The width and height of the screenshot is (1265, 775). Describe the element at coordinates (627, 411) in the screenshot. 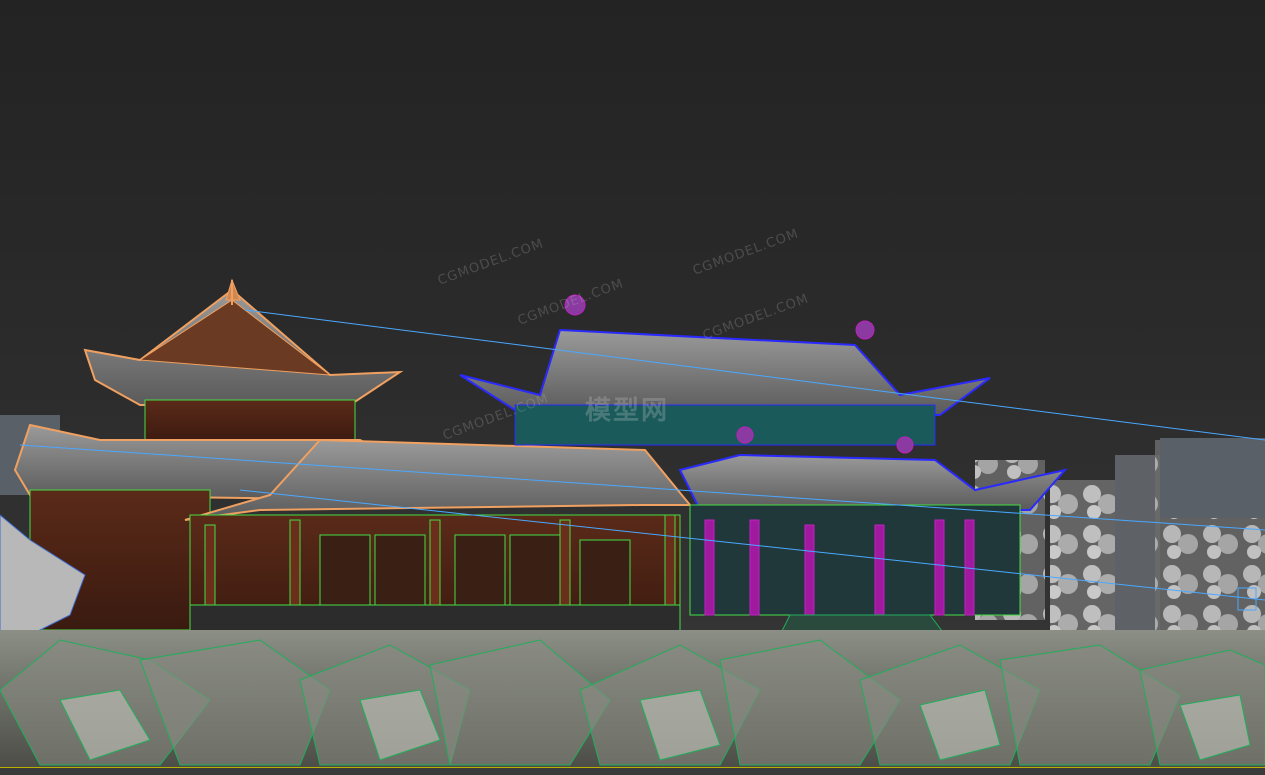

I see `watermark-center: 模型网` at that location.